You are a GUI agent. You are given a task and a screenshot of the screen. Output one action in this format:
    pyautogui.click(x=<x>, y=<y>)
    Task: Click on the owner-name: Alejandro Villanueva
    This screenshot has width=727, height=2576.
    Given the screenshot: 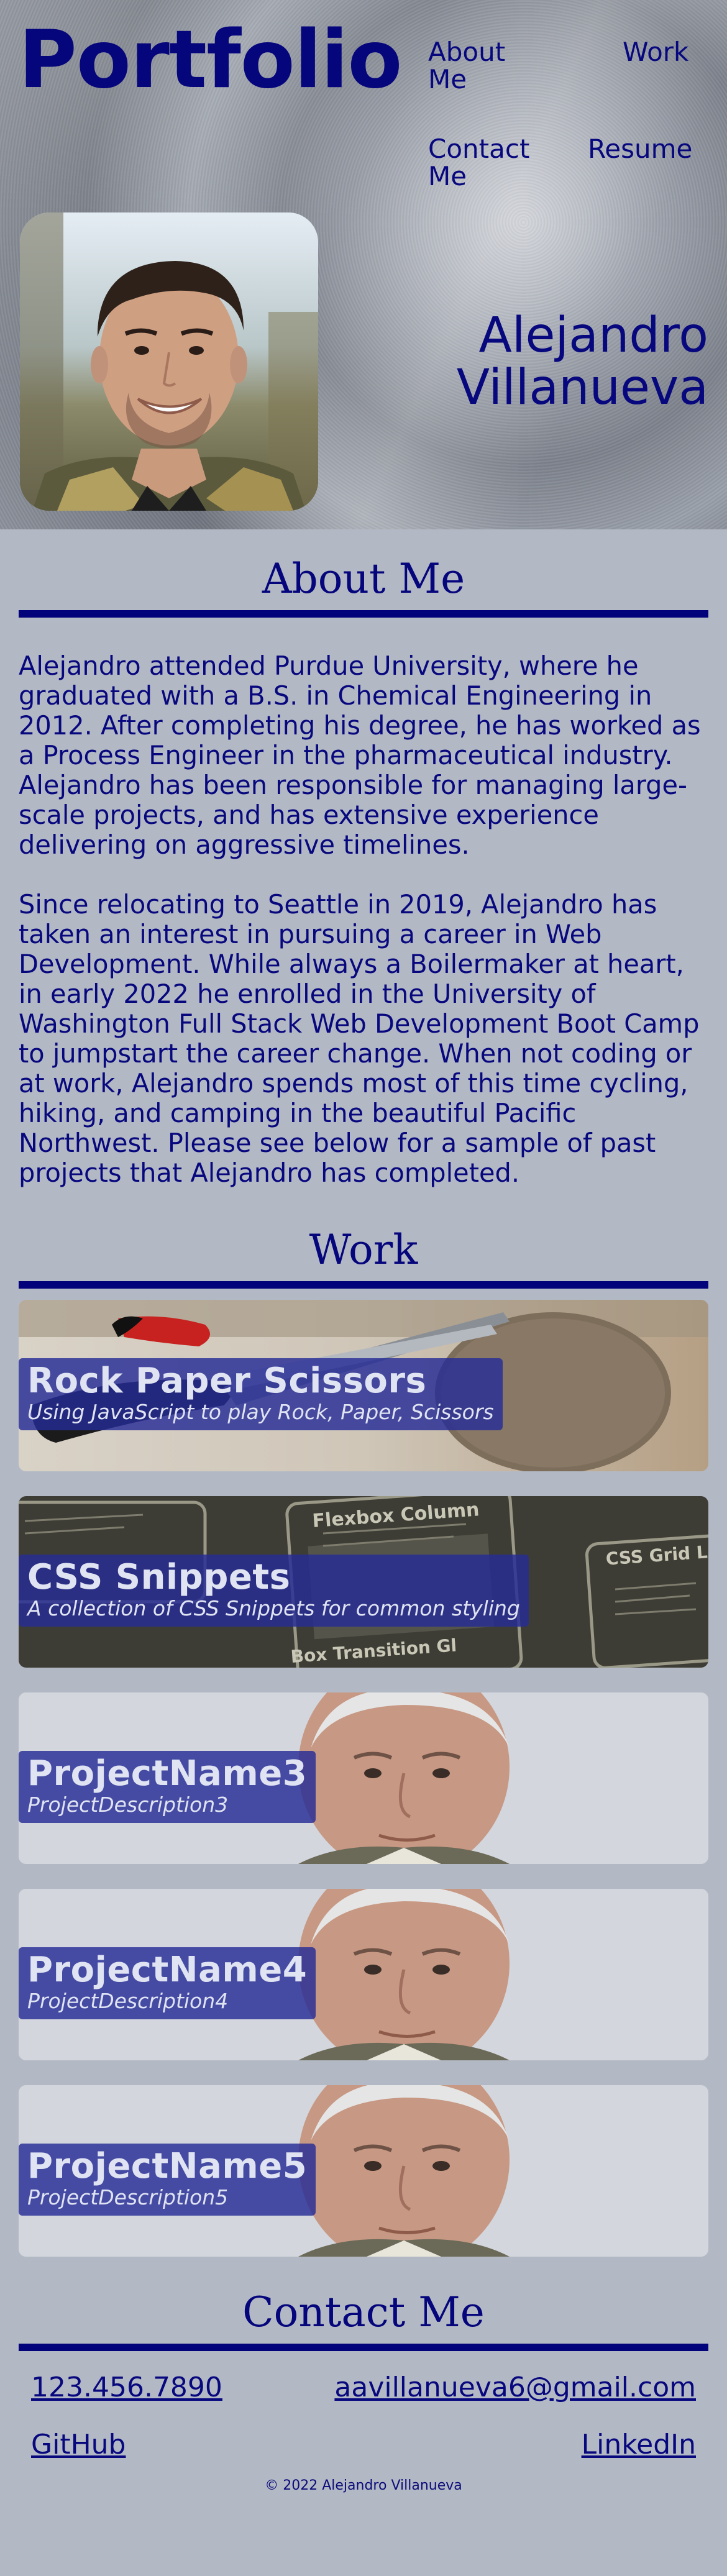 What is the action you would take?
    pyautogui.click(x=582, y=361)
    